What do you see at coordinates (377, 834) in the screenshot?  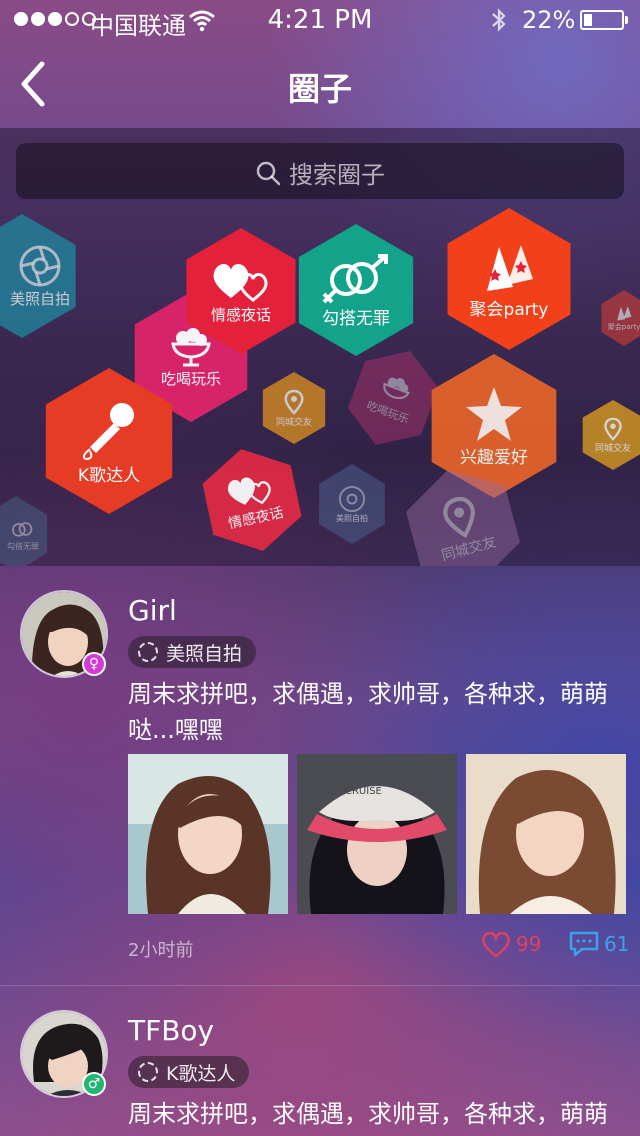 I see `post-photo: CRUISE` at bounding box center [377, 834].